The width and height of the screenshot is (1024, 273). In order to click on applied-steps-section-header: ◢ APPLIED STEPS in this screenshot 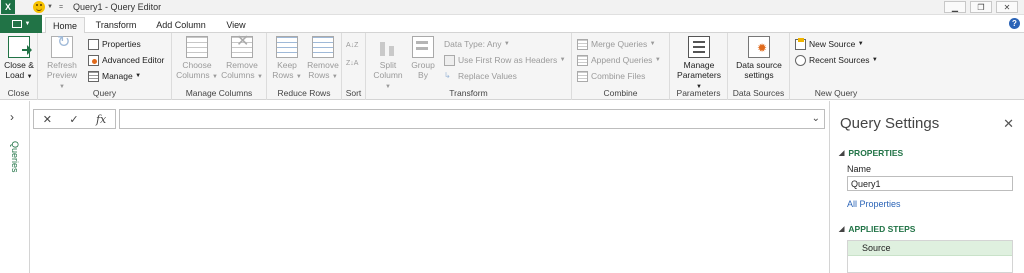, I will do `click(877, 229)`.